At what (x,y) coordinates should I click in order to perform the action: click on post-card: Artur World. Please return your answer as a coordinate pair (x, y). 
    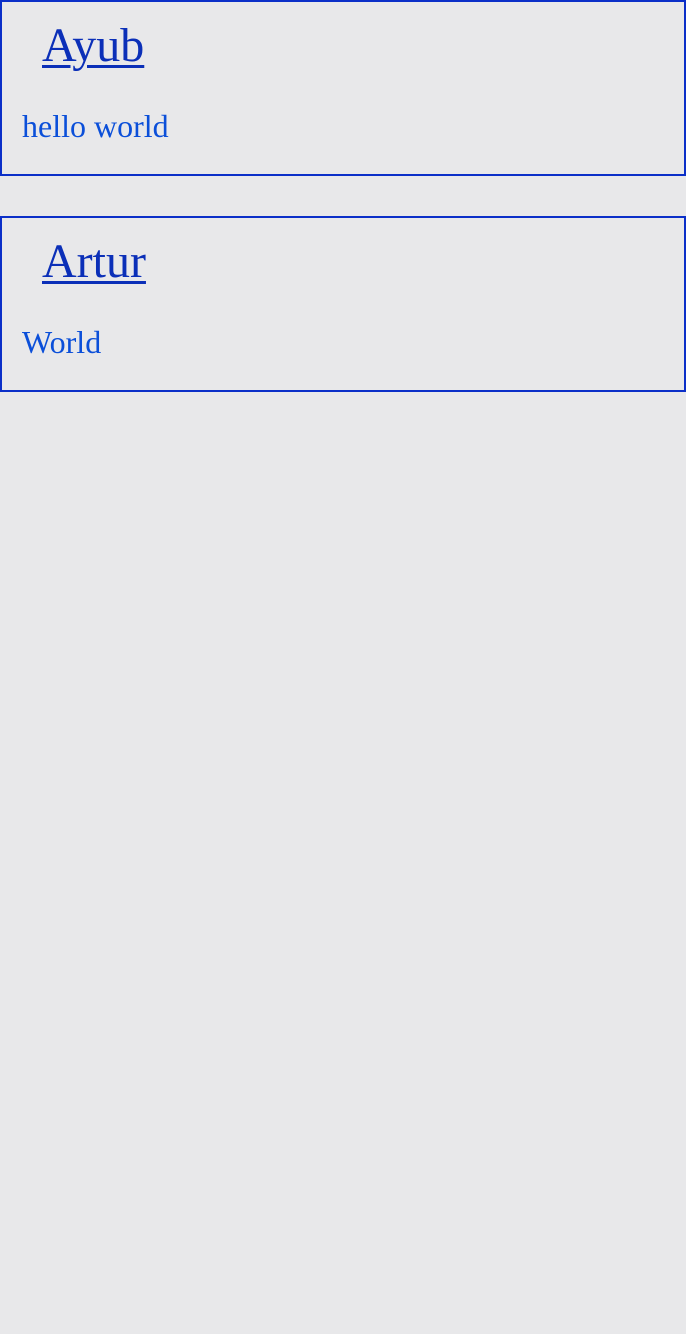
    Looking at the image, I should click on (343, 304).